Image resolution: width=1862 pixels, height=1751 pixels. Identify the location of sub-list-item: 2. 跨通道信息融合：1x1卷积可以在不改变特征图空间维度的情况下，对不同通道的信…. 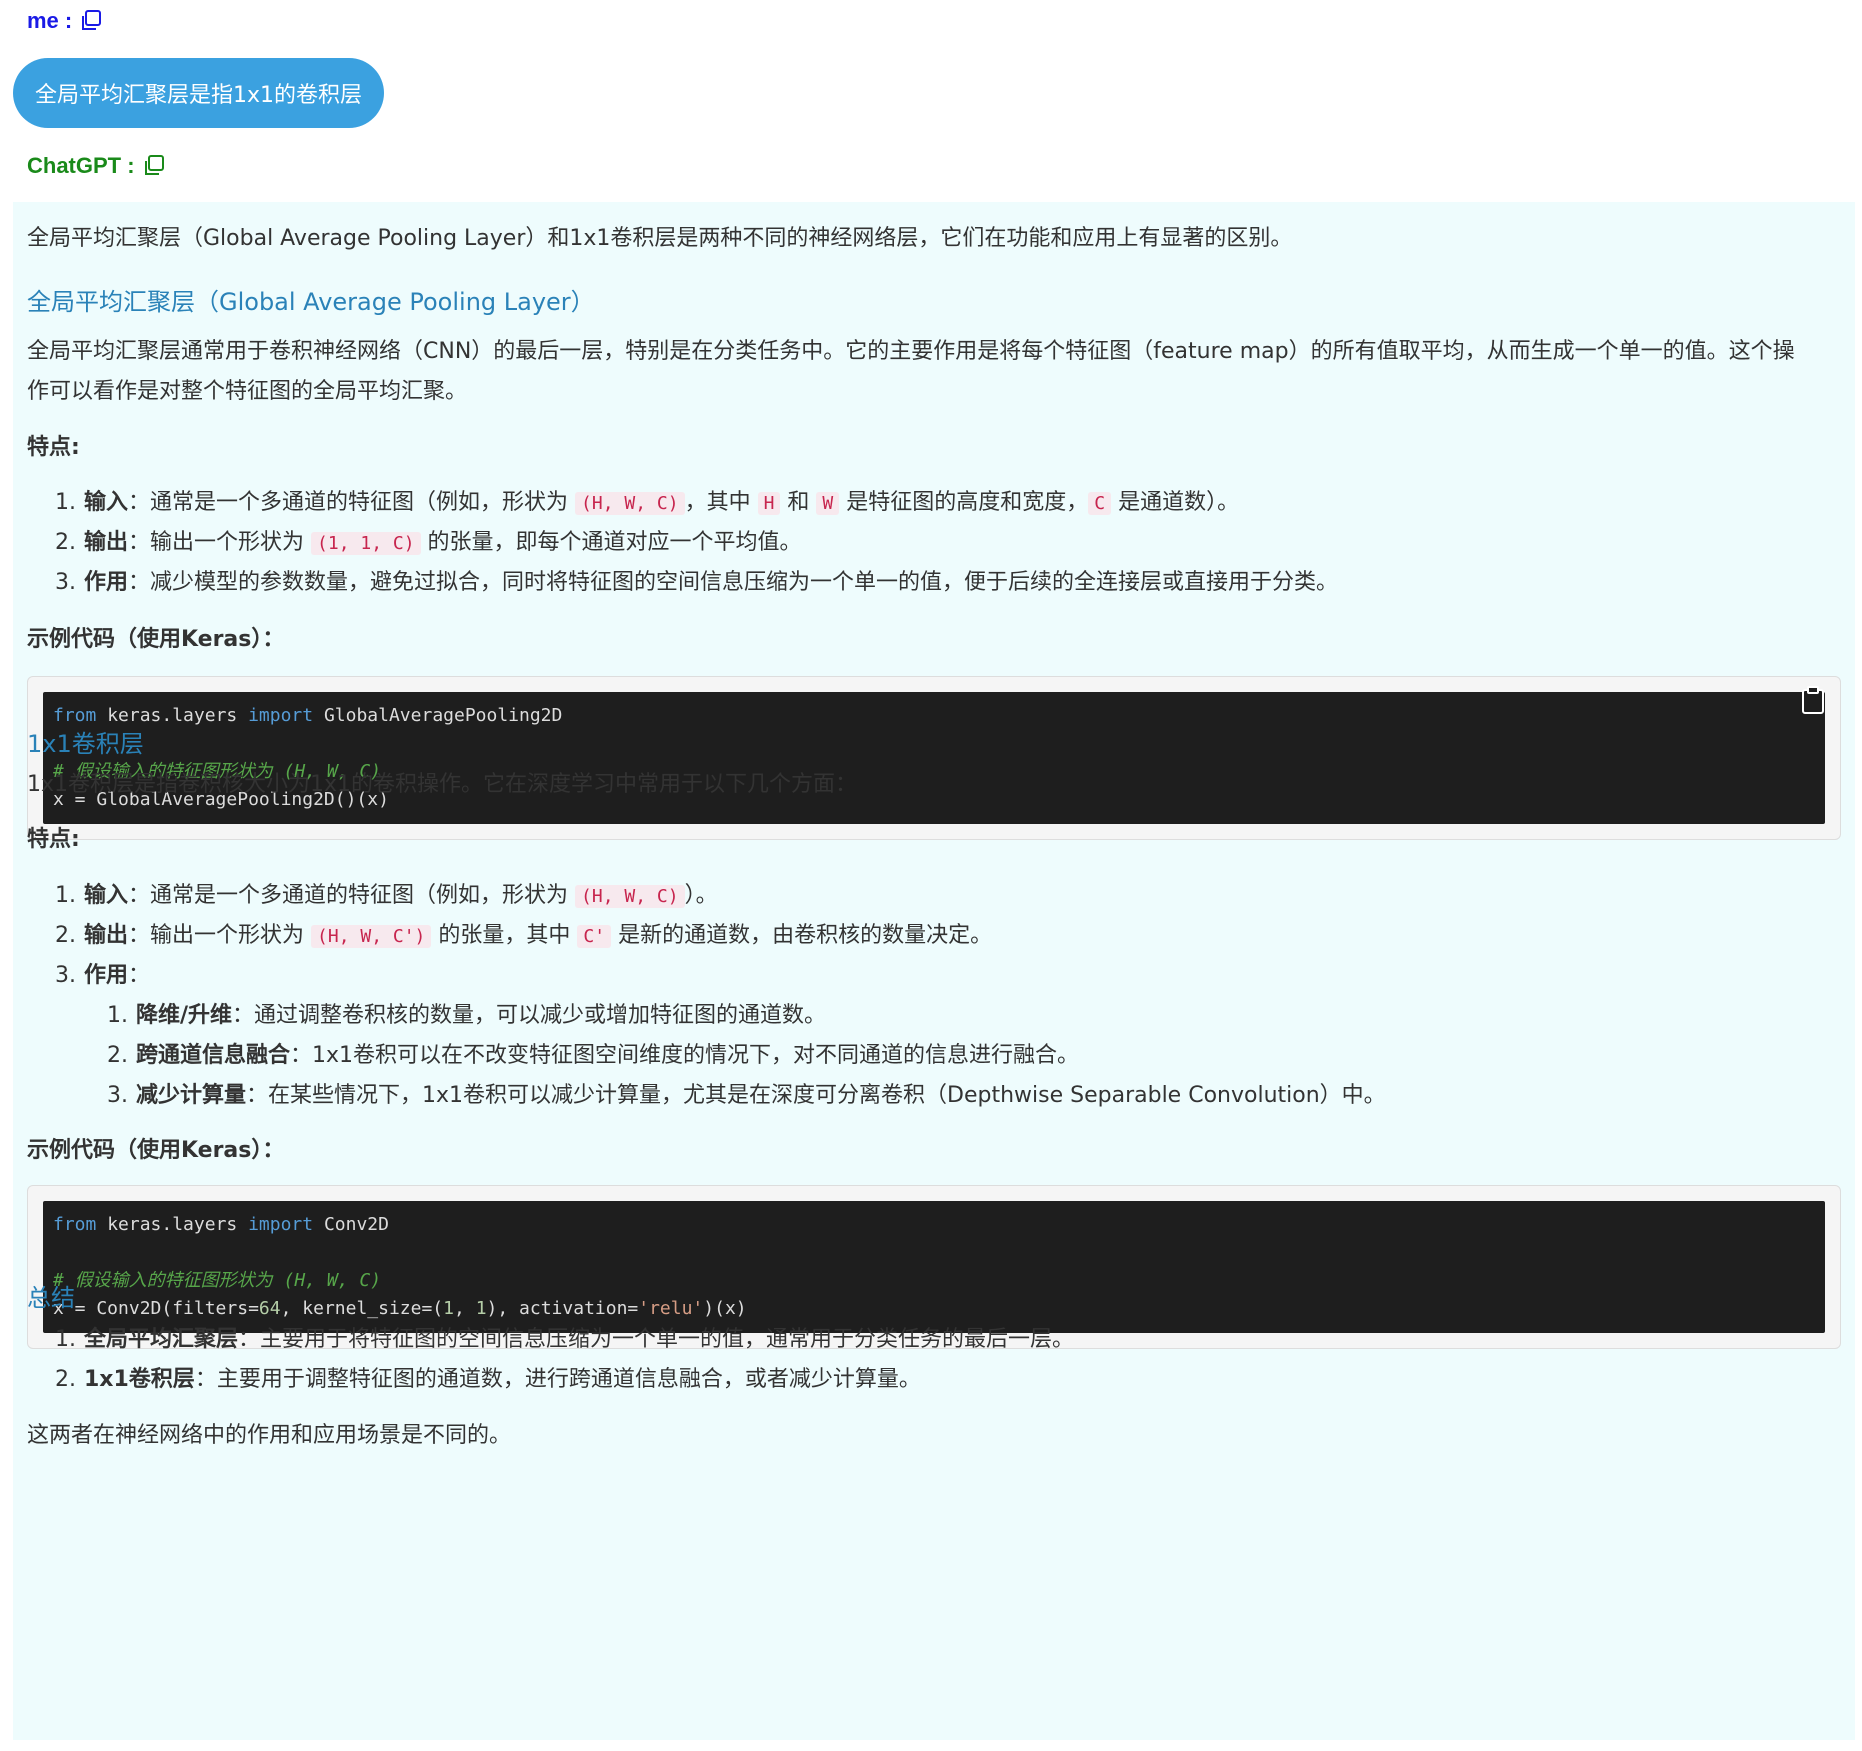
(593, 1055).